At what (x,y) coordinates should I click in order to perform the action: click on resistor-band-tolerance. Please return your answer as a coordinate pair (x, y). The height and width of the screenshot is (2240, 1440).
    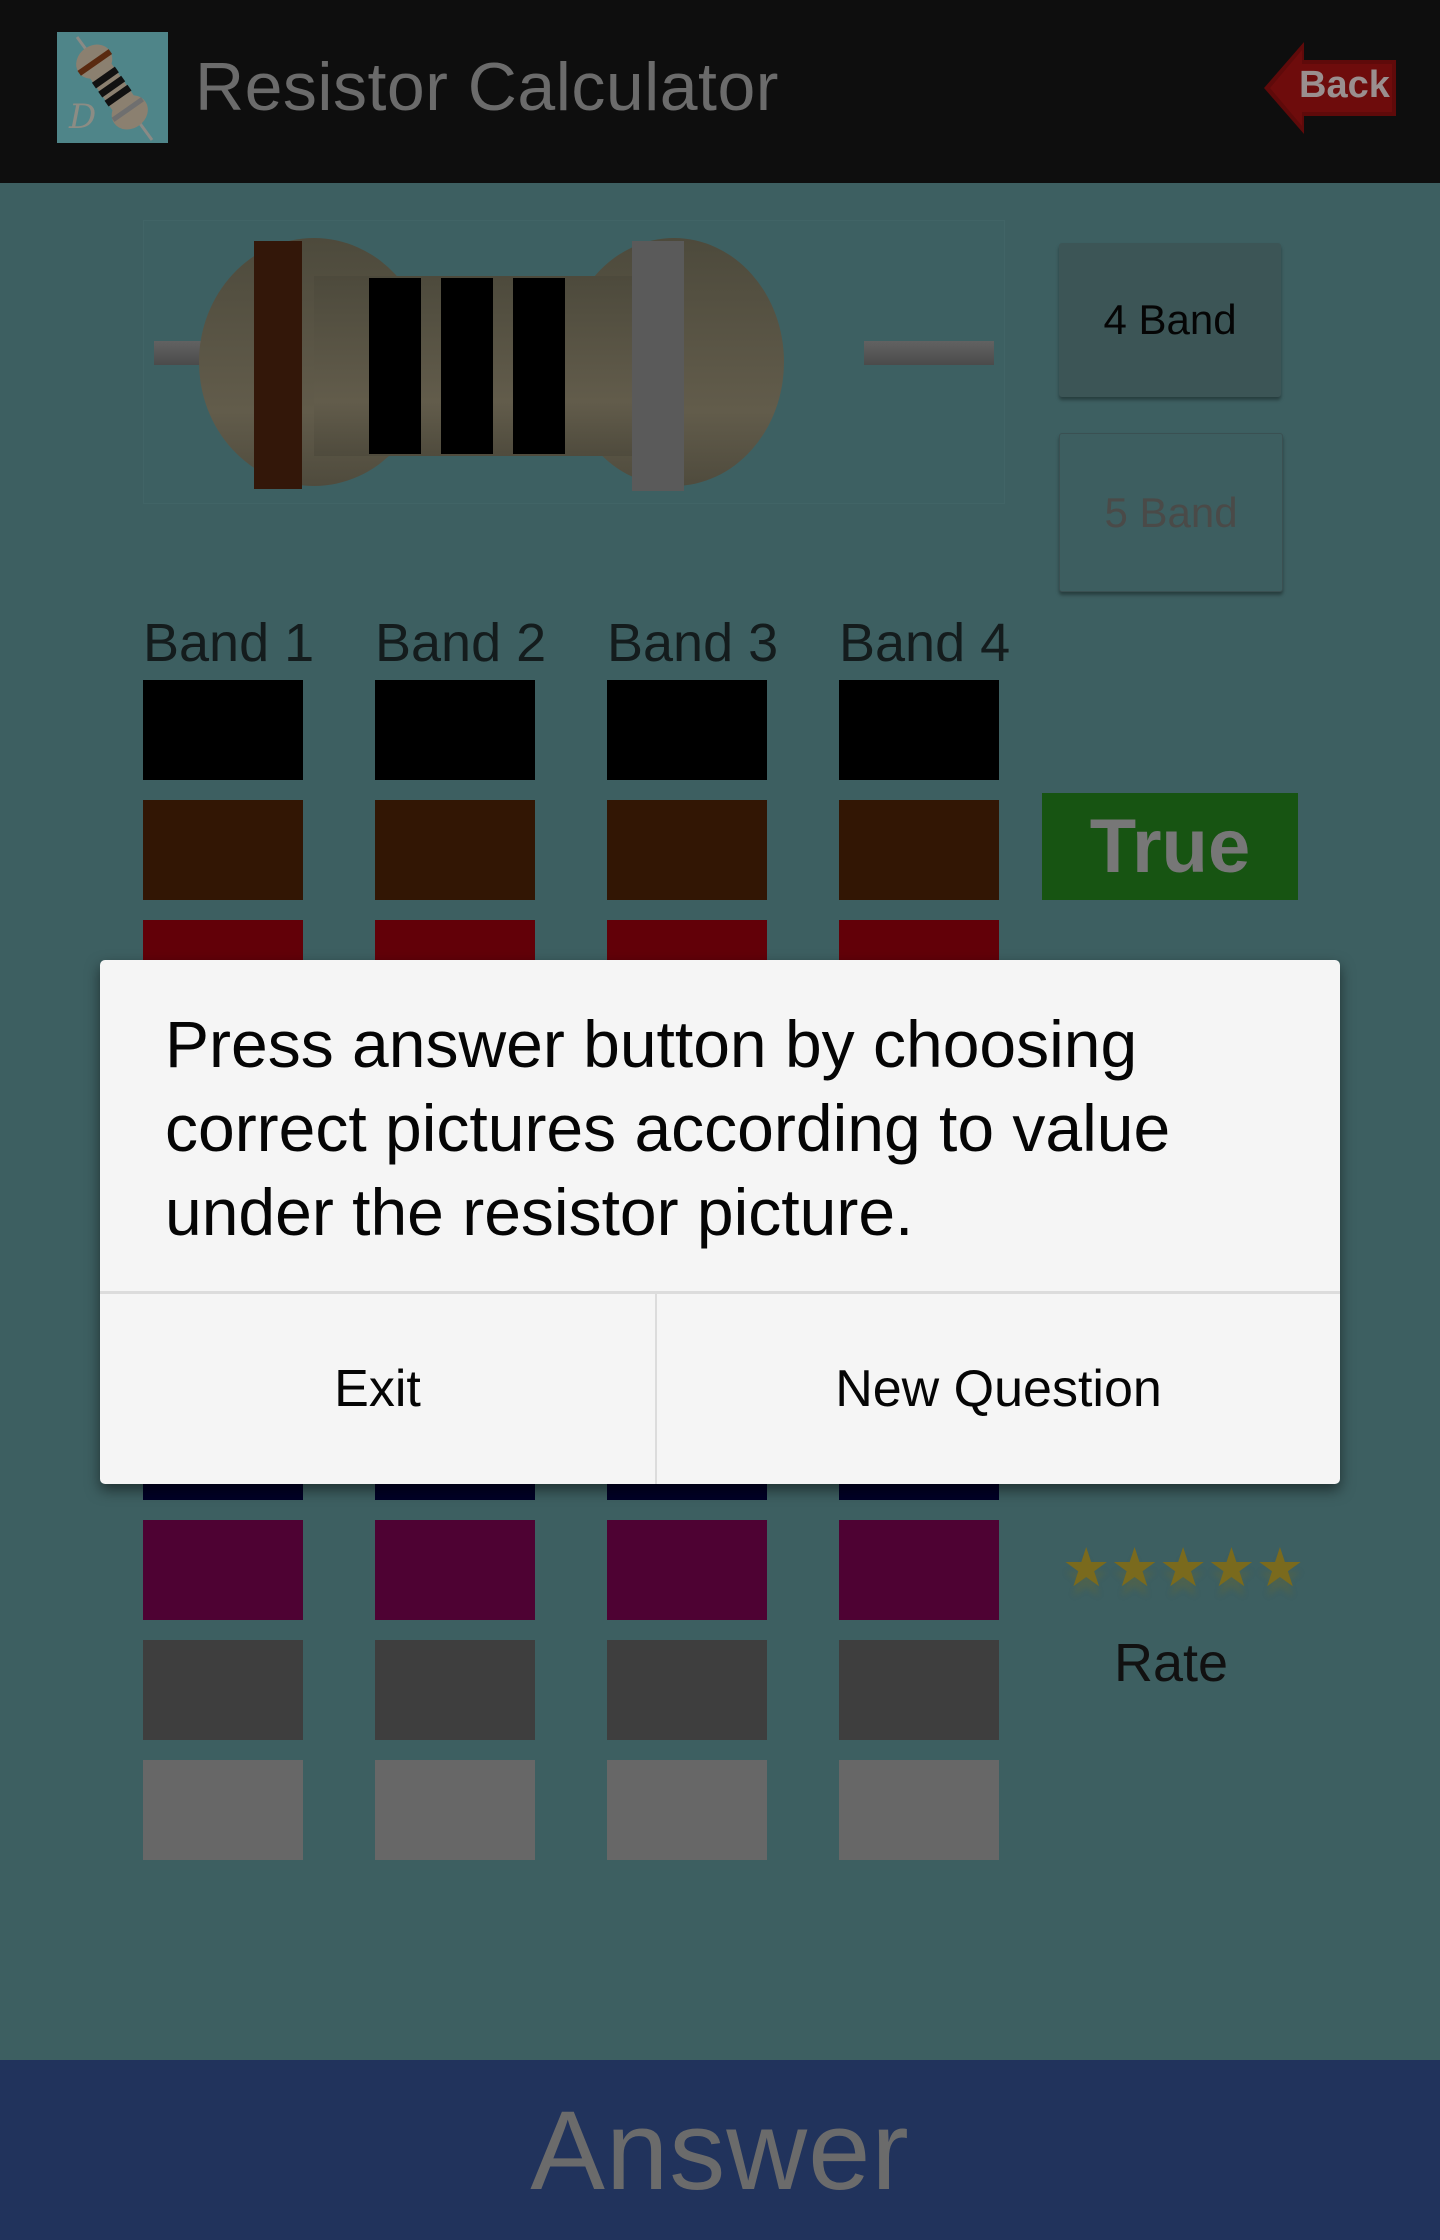
    Looking at the image, I should click on (658, 366).